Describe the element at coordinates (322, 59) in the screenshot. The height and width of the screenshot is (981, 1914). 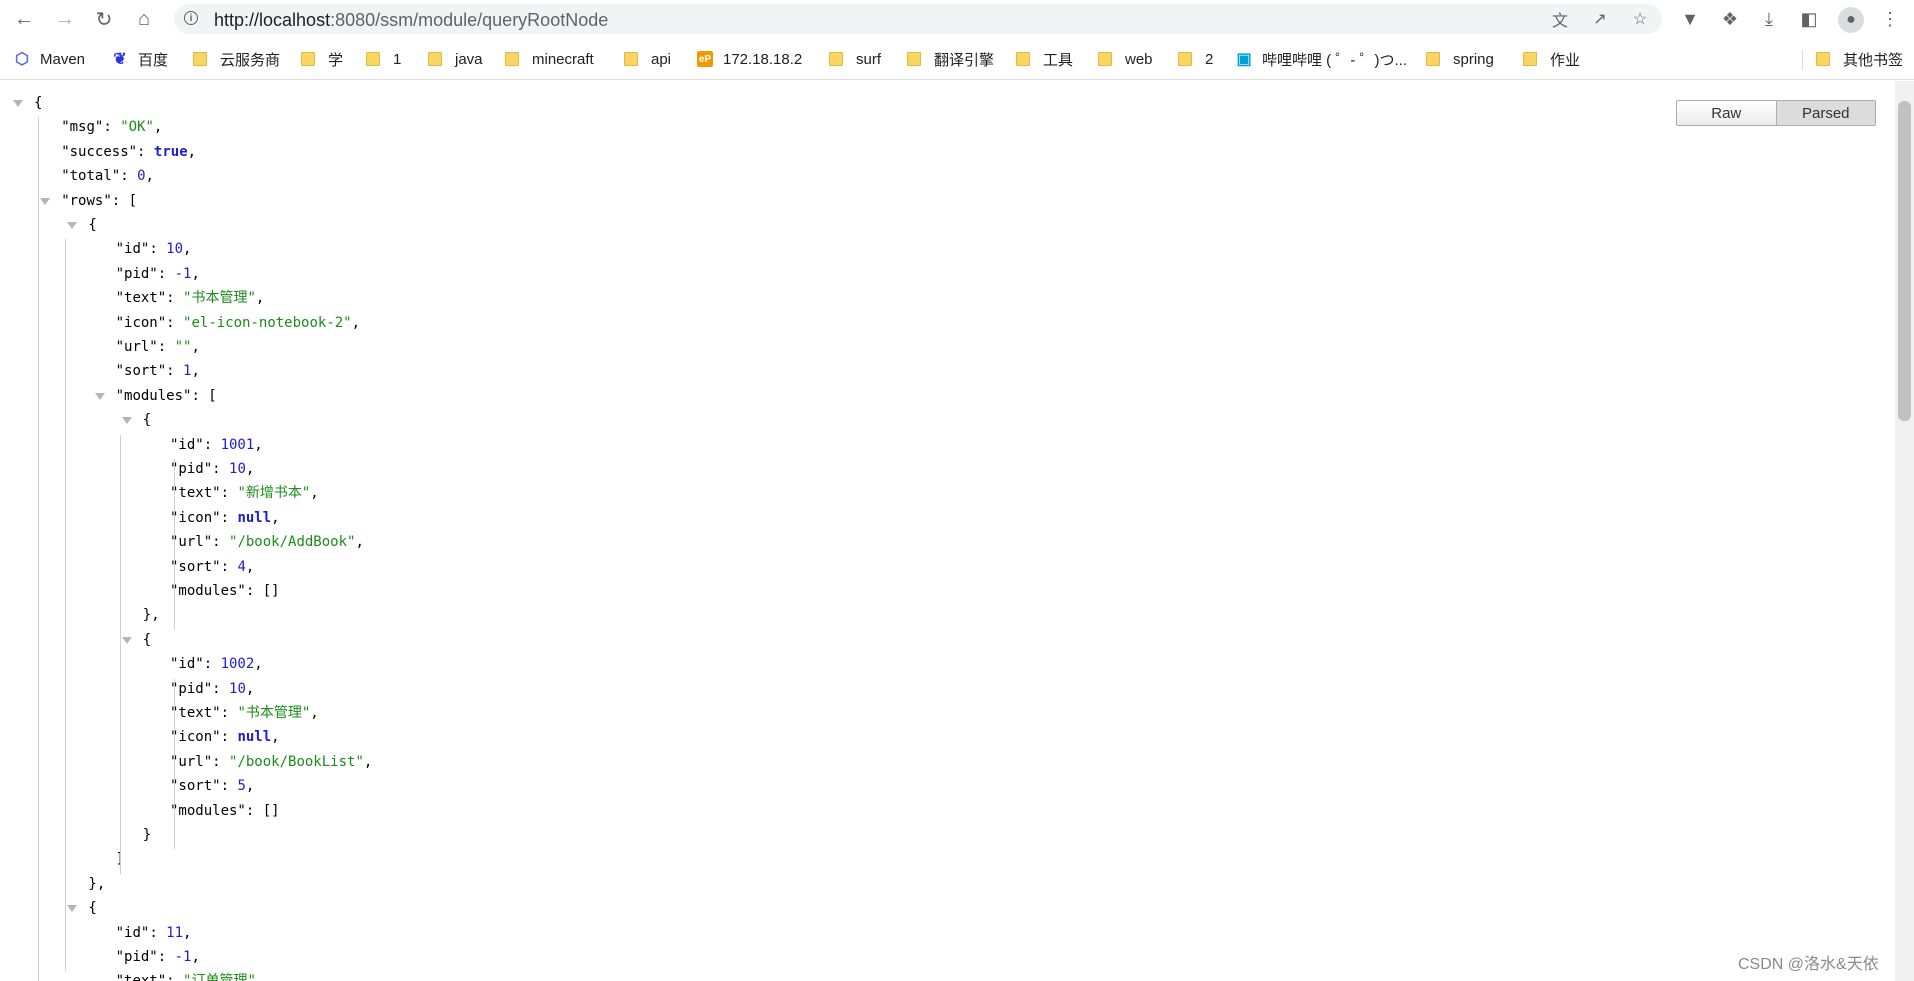
I see `bookmark-item: 学` at that location.